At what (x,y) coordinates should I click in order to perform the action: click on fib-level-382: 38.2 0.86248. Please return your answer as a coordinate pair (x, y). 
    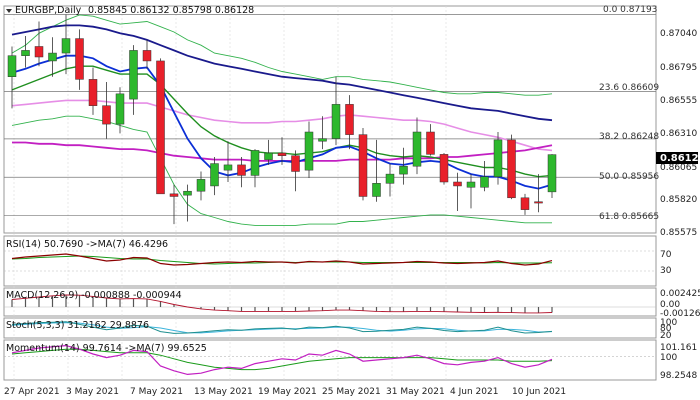
    Looking at the image, I should click on (629, 137).